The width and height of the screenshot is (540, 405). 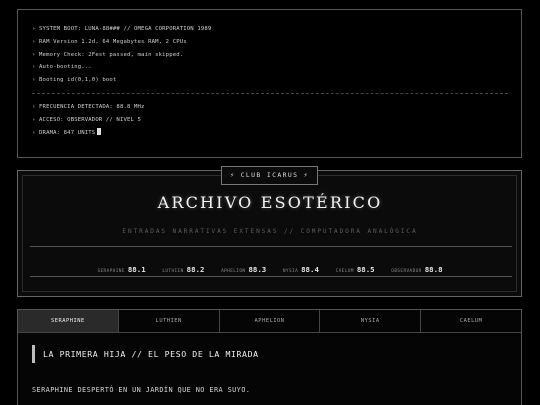 What do you see at coordinates (68, 321) in the screenshot?
I see `tab-seraphine: SERAPHINE` at bounding box center [68, 321].